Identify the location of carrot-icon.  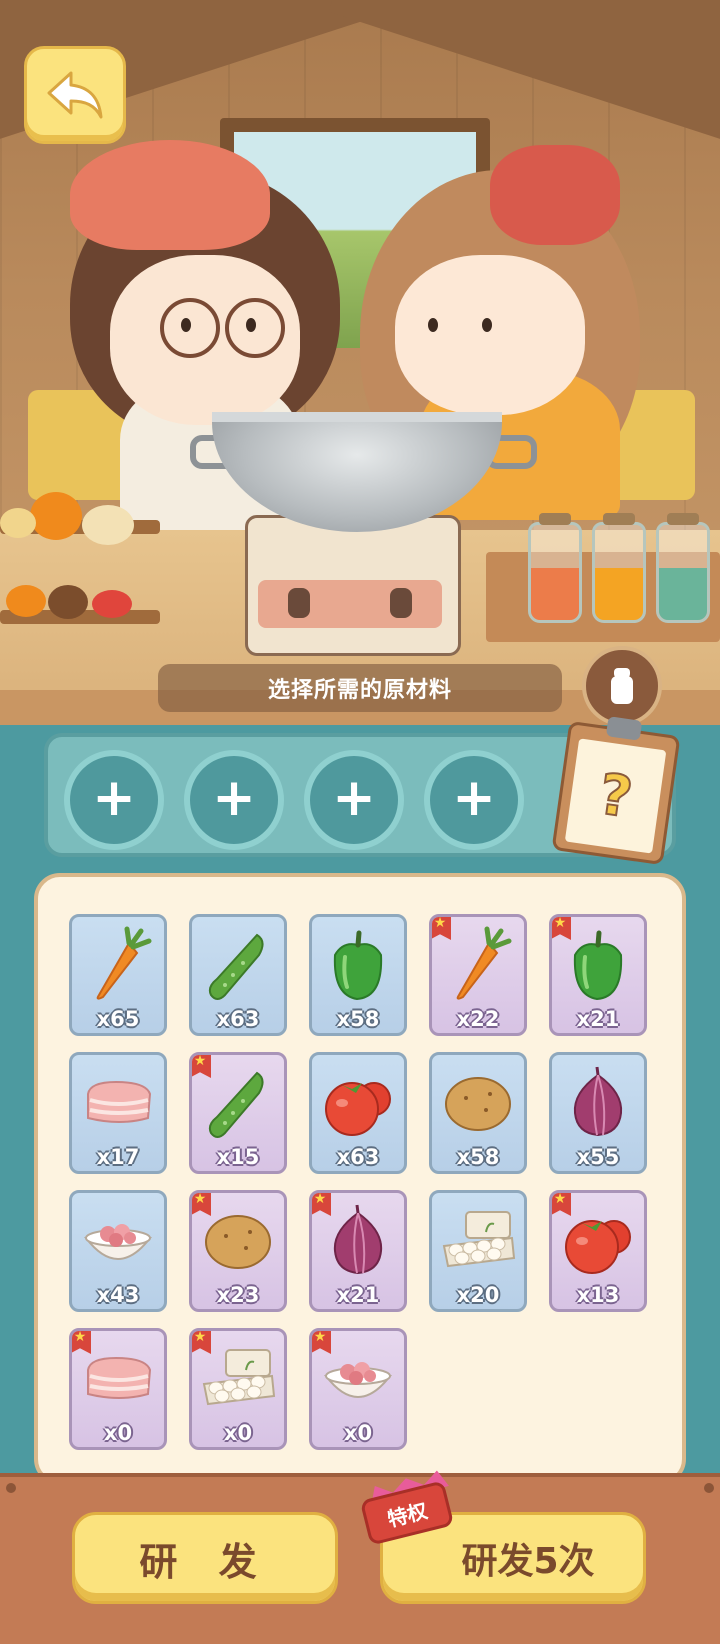
(118, 965).